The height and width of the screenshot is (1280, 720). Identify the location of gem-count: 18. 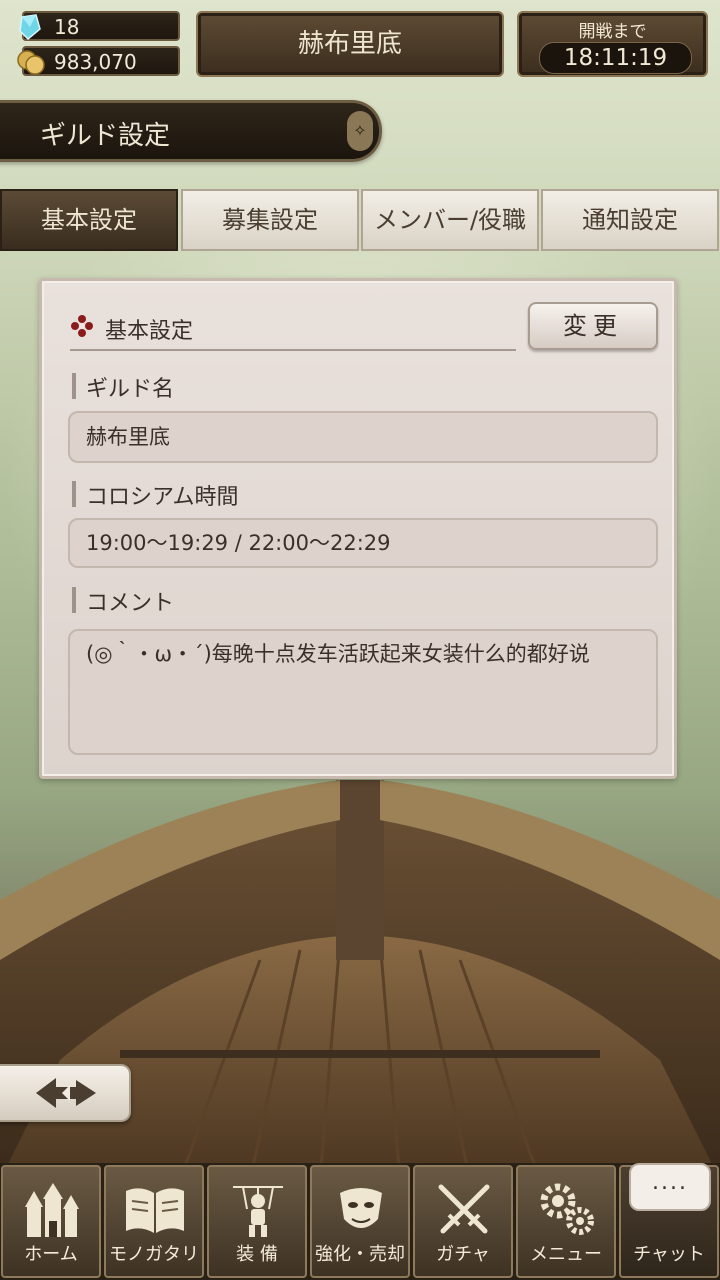
(67, 27).